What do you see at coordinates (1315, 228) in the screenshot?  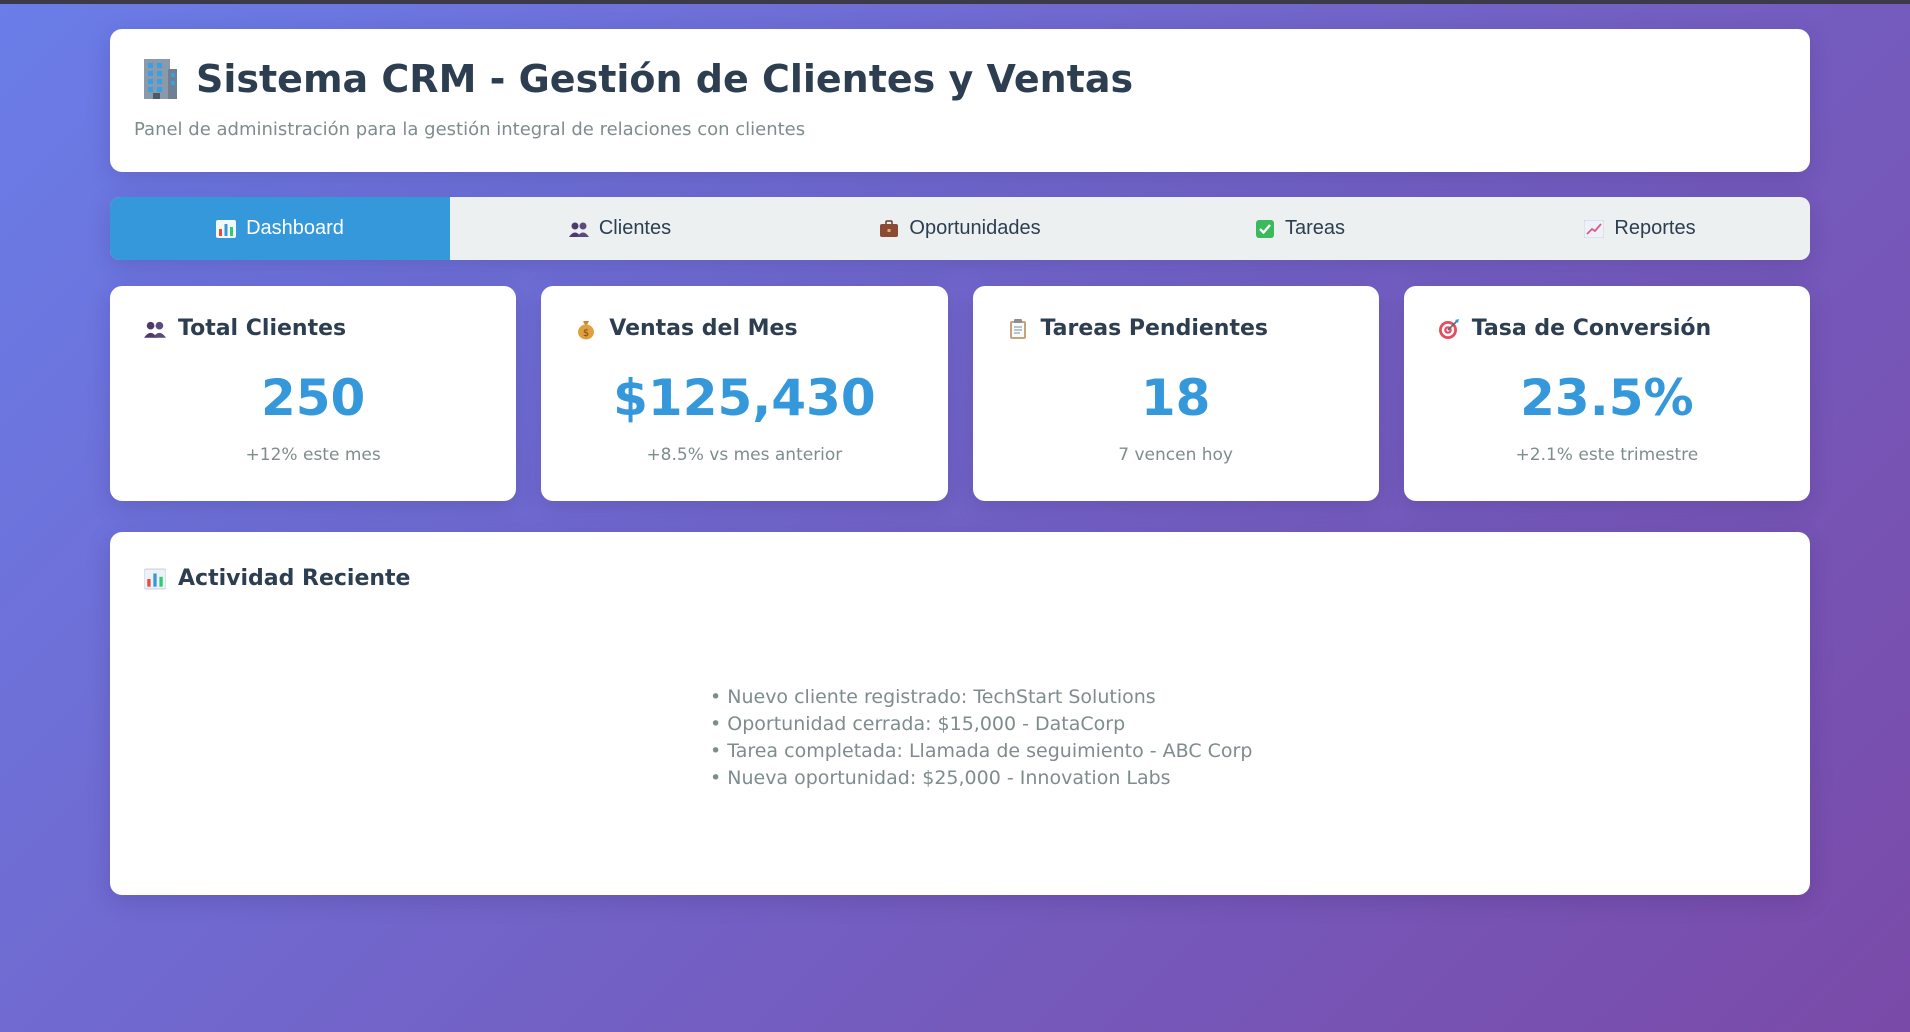 I see `tab-label: Tareas` at bounding box center [1315, 228].